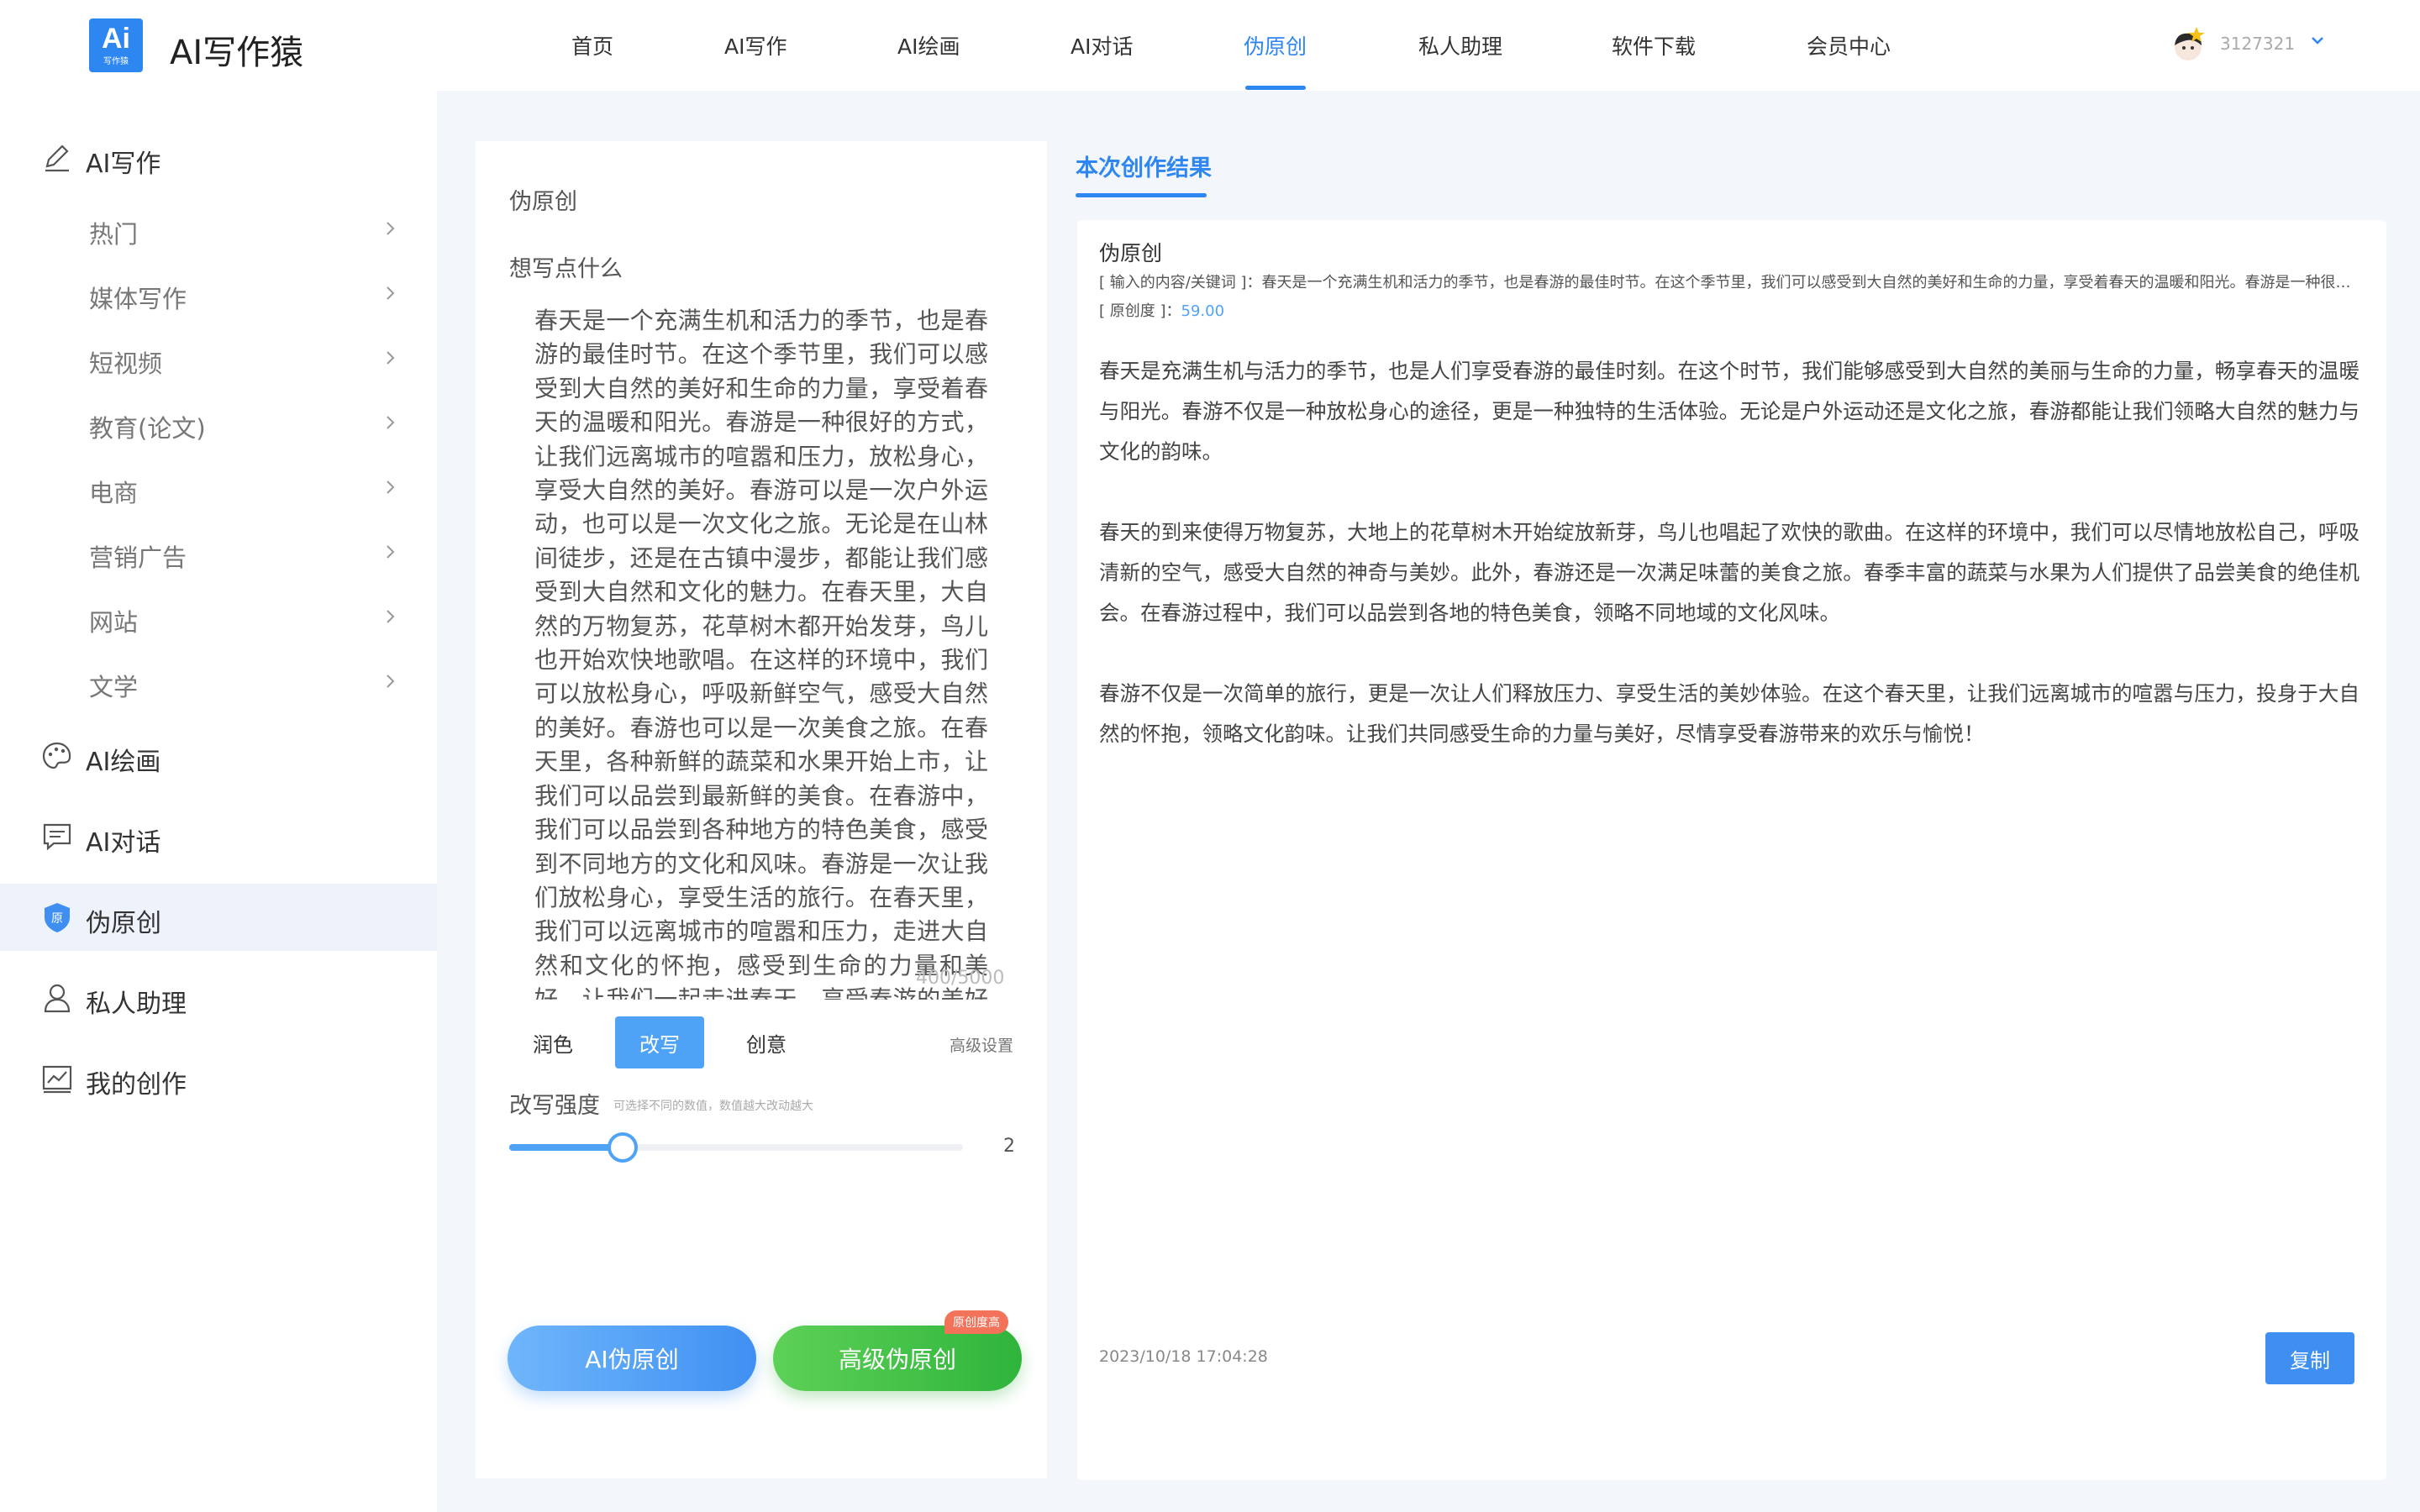 The image size is (2420, 1512). What do you see at coordinates (136, 1085) in the screenshot?
I see `sidebar-group-label: 我的创作` at bounding box center [136, 1085].